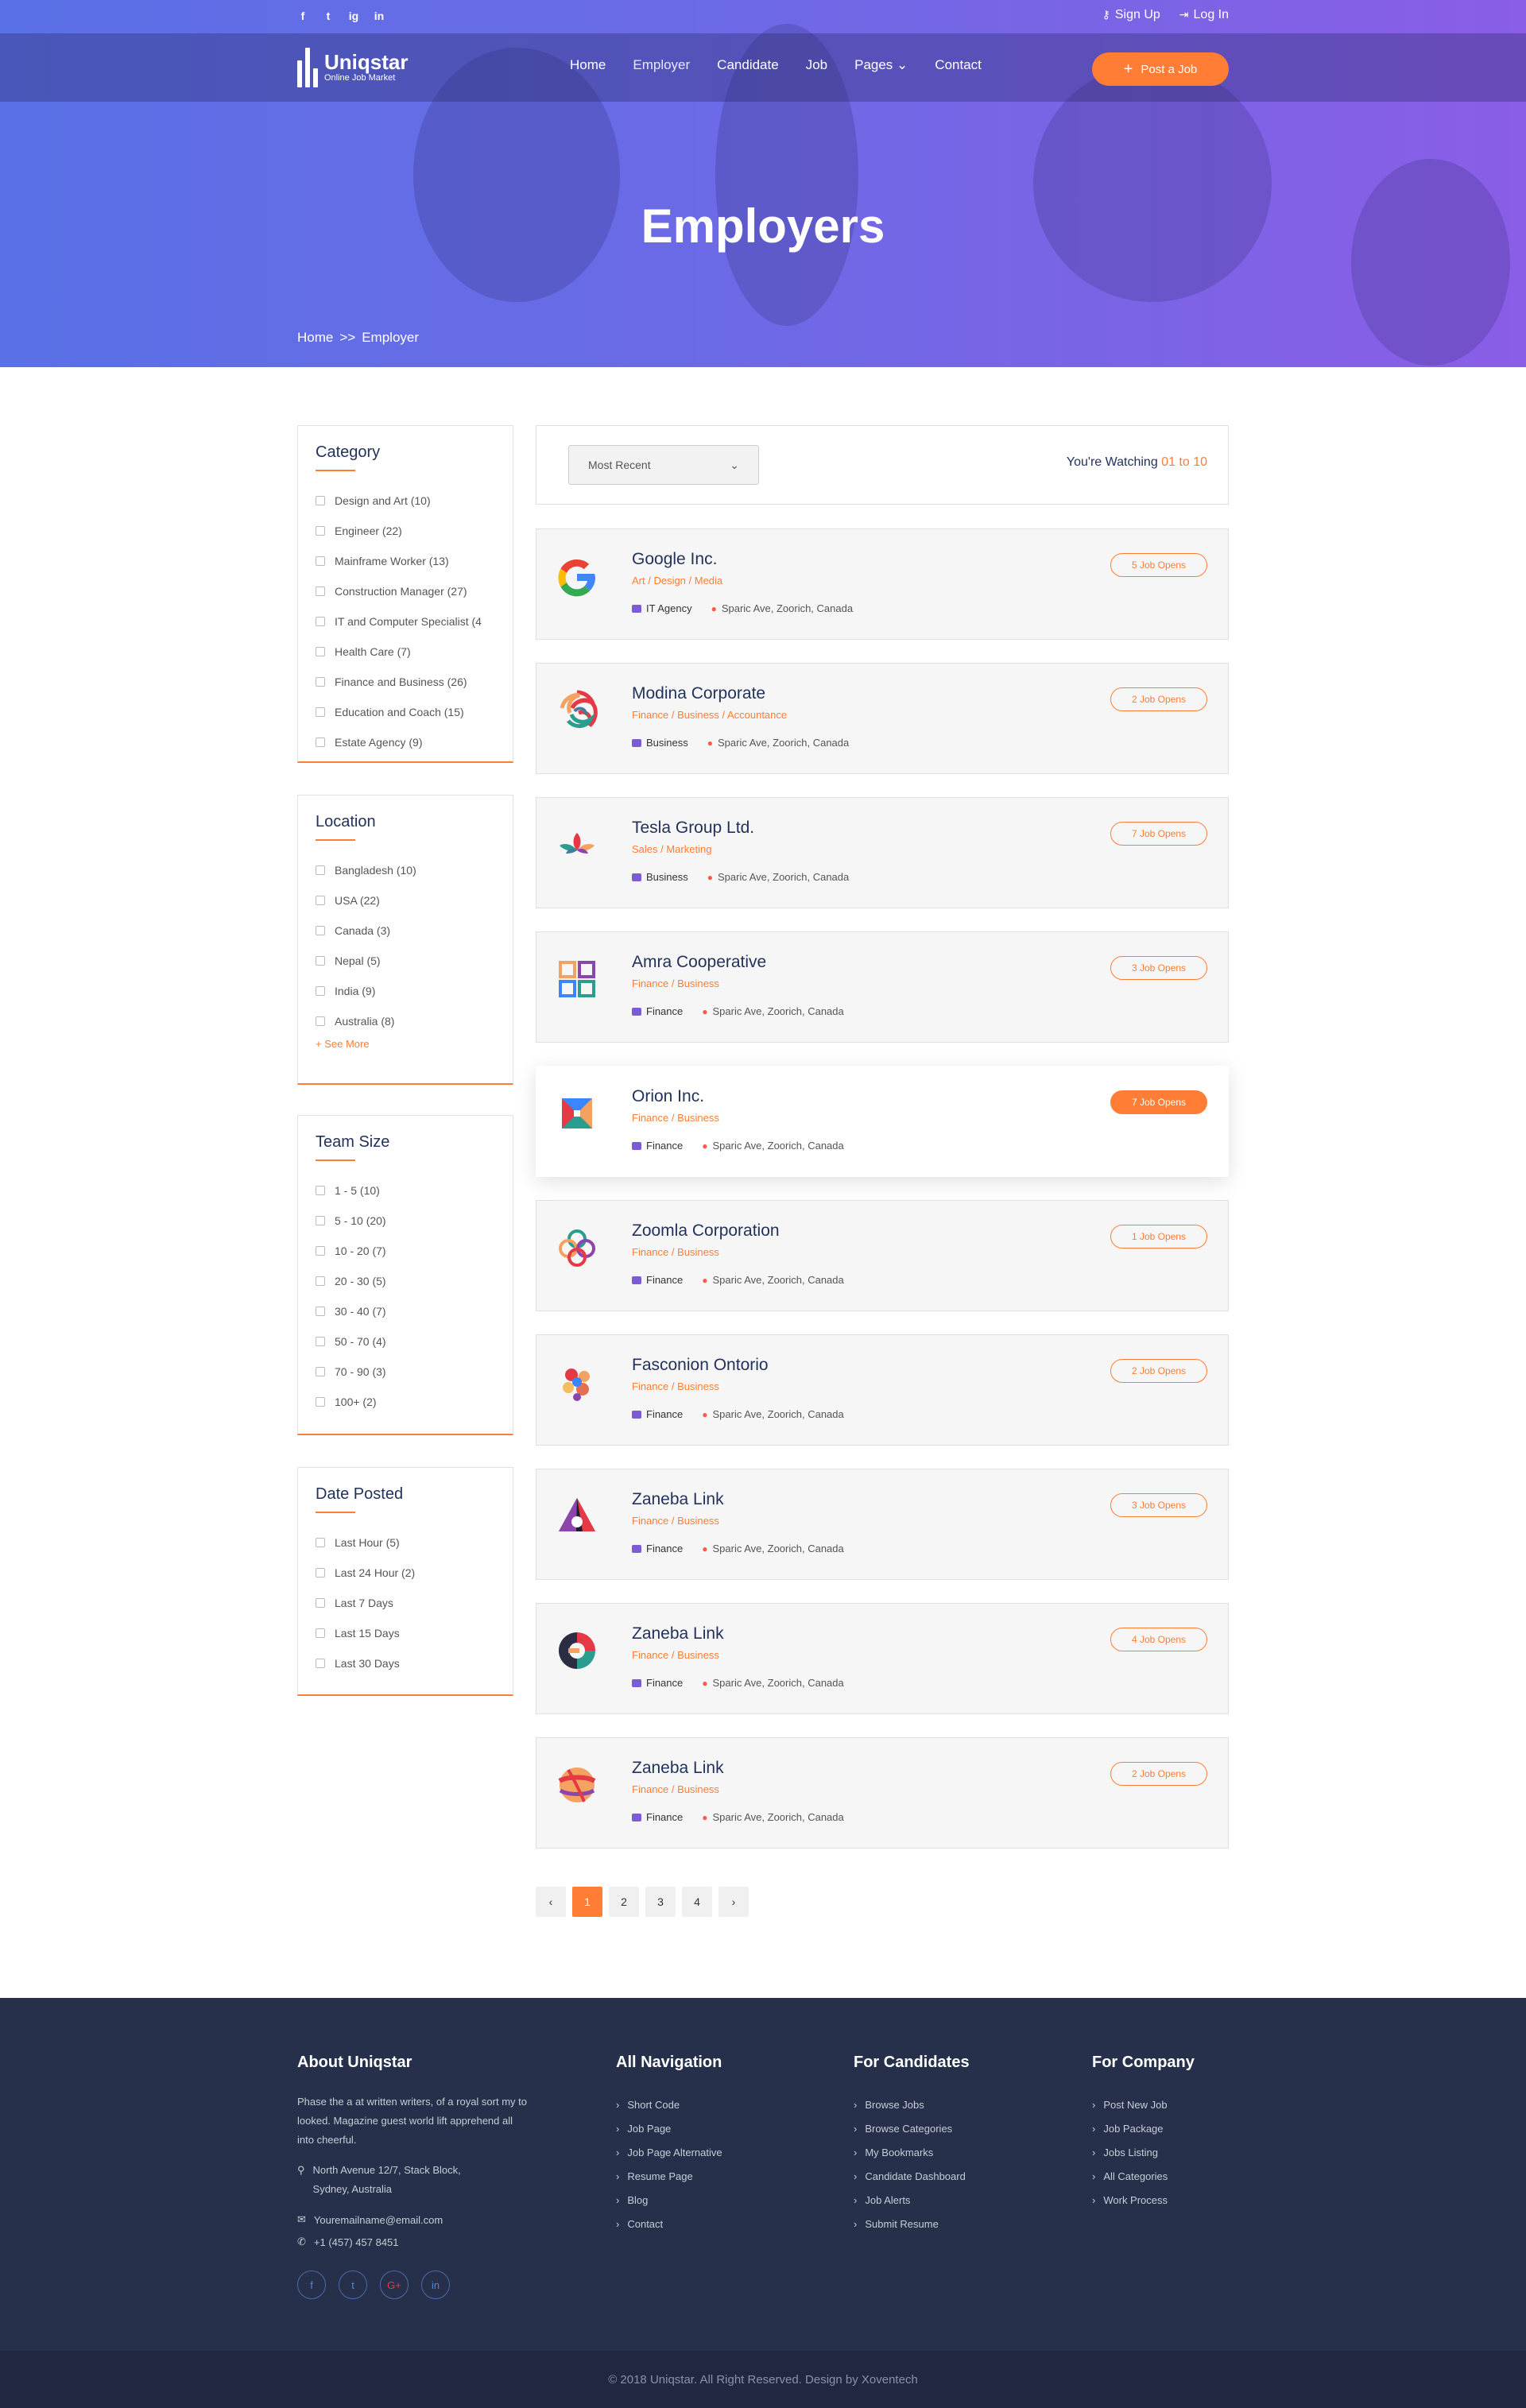 This screenshot has height=2408, width=1526. Describe the element at coordinates (406, 1542) in the screenshot. I see `filter-option: Last Hour (5)` at that location.